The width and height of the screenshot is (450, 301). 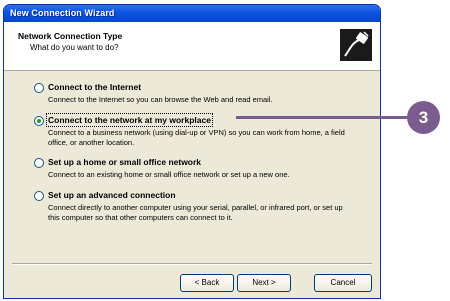 I want to click on cancel-button: Cancel, so click(x=343, y=283).